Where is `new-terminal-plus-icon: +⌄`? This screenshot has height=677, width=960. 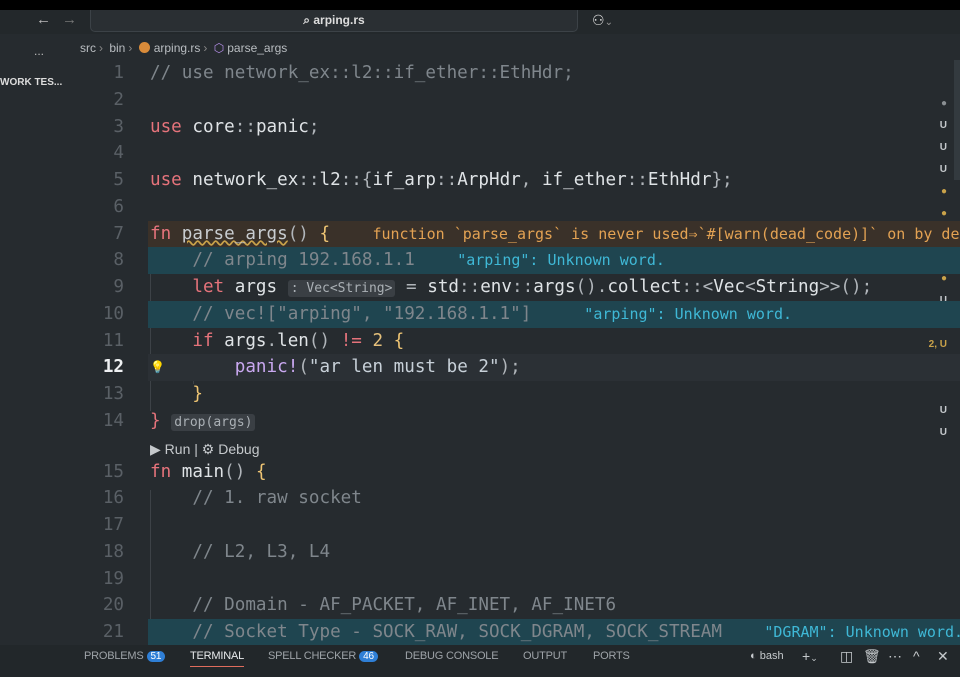
new-terminal-plus-icon: +⌄ is located at coordinates (810, 656).